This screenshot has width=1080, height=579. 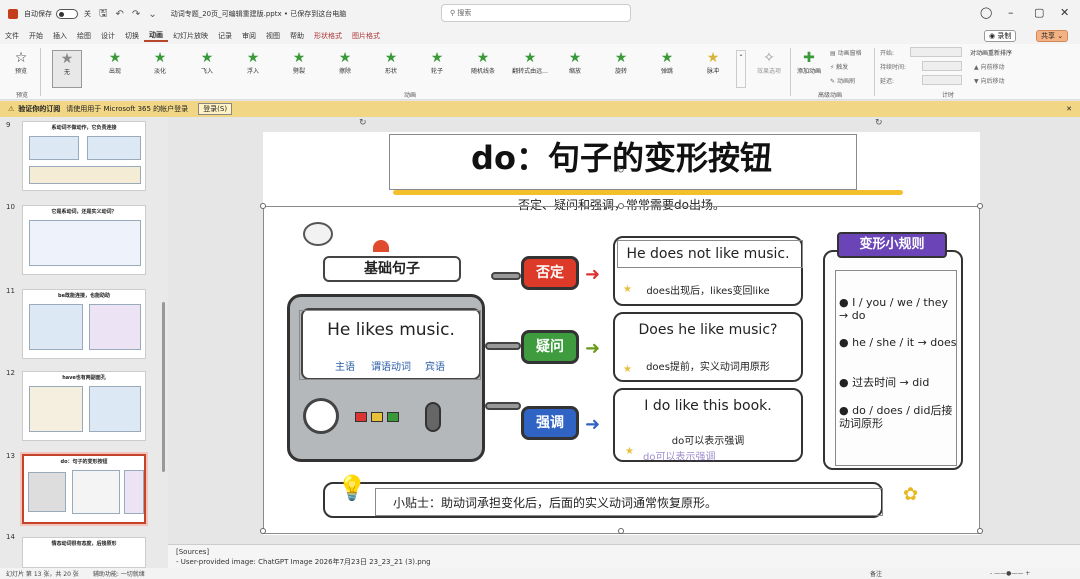 What do you see at coordinates (273, 36) in the screenshot?
I see `tab-view: 视图` at bounding box center [273, 36].